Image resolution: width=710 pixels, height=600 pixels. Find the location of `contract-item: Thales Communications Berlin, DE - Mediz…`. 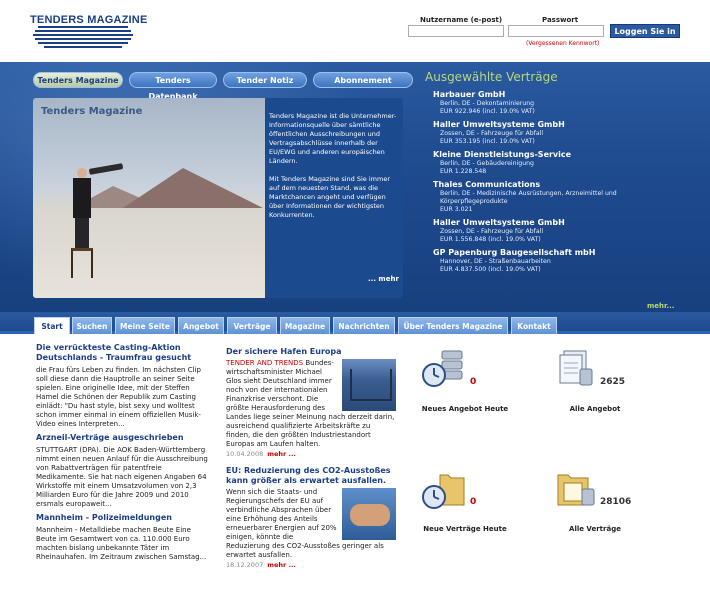

contract-item: Thales Communications Berlin, DE - Mediz… is located at coordinates (565, 196).